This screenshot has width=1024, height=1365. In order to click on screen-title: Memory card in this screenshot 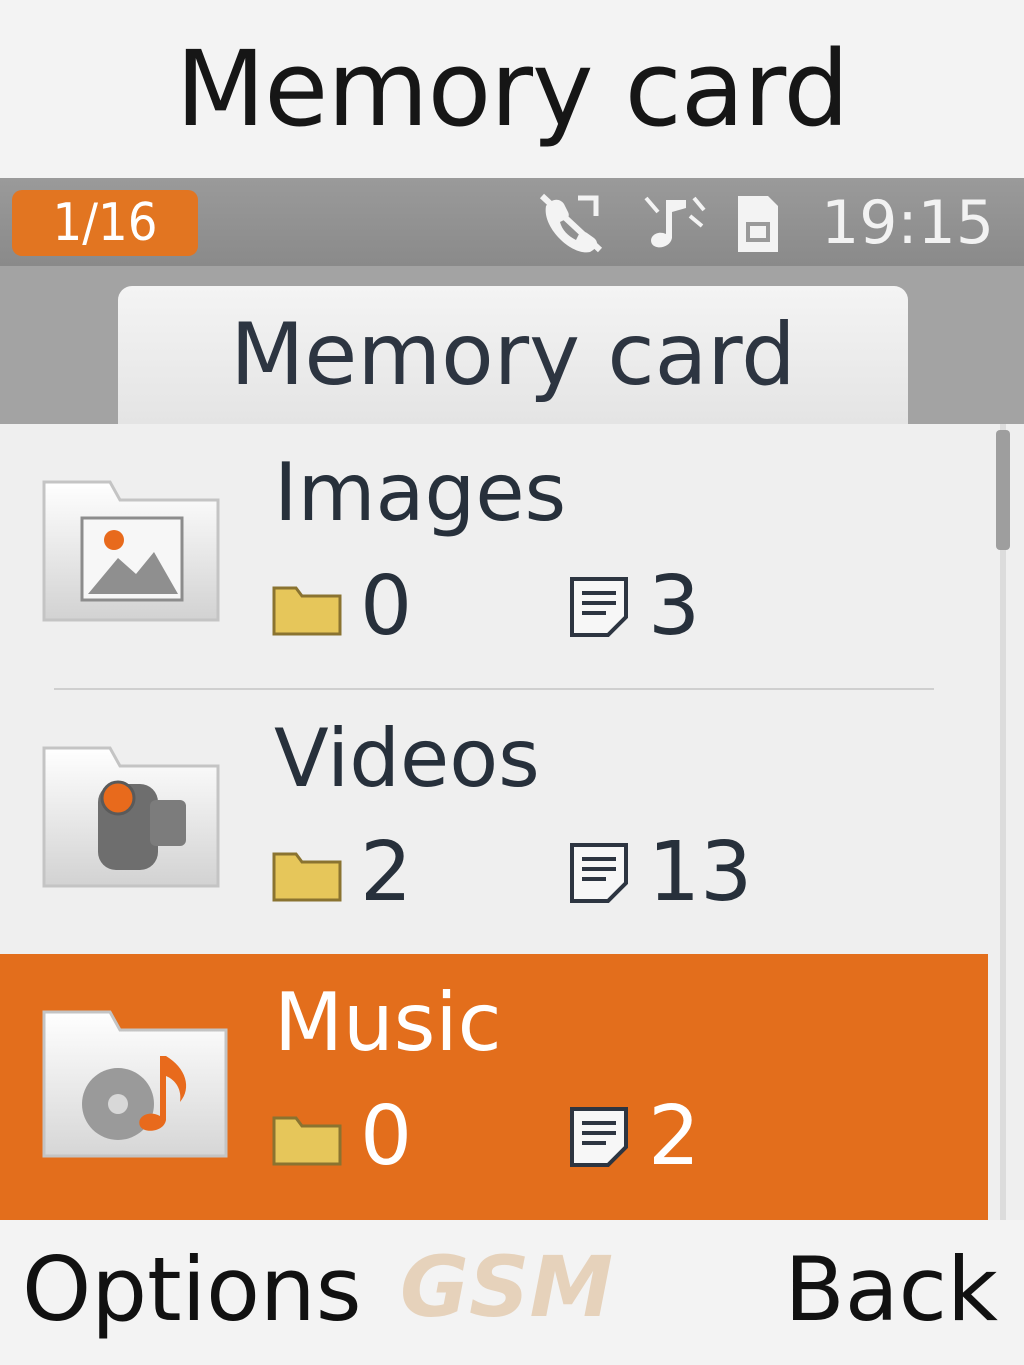, I will do `click(512, 89)`.